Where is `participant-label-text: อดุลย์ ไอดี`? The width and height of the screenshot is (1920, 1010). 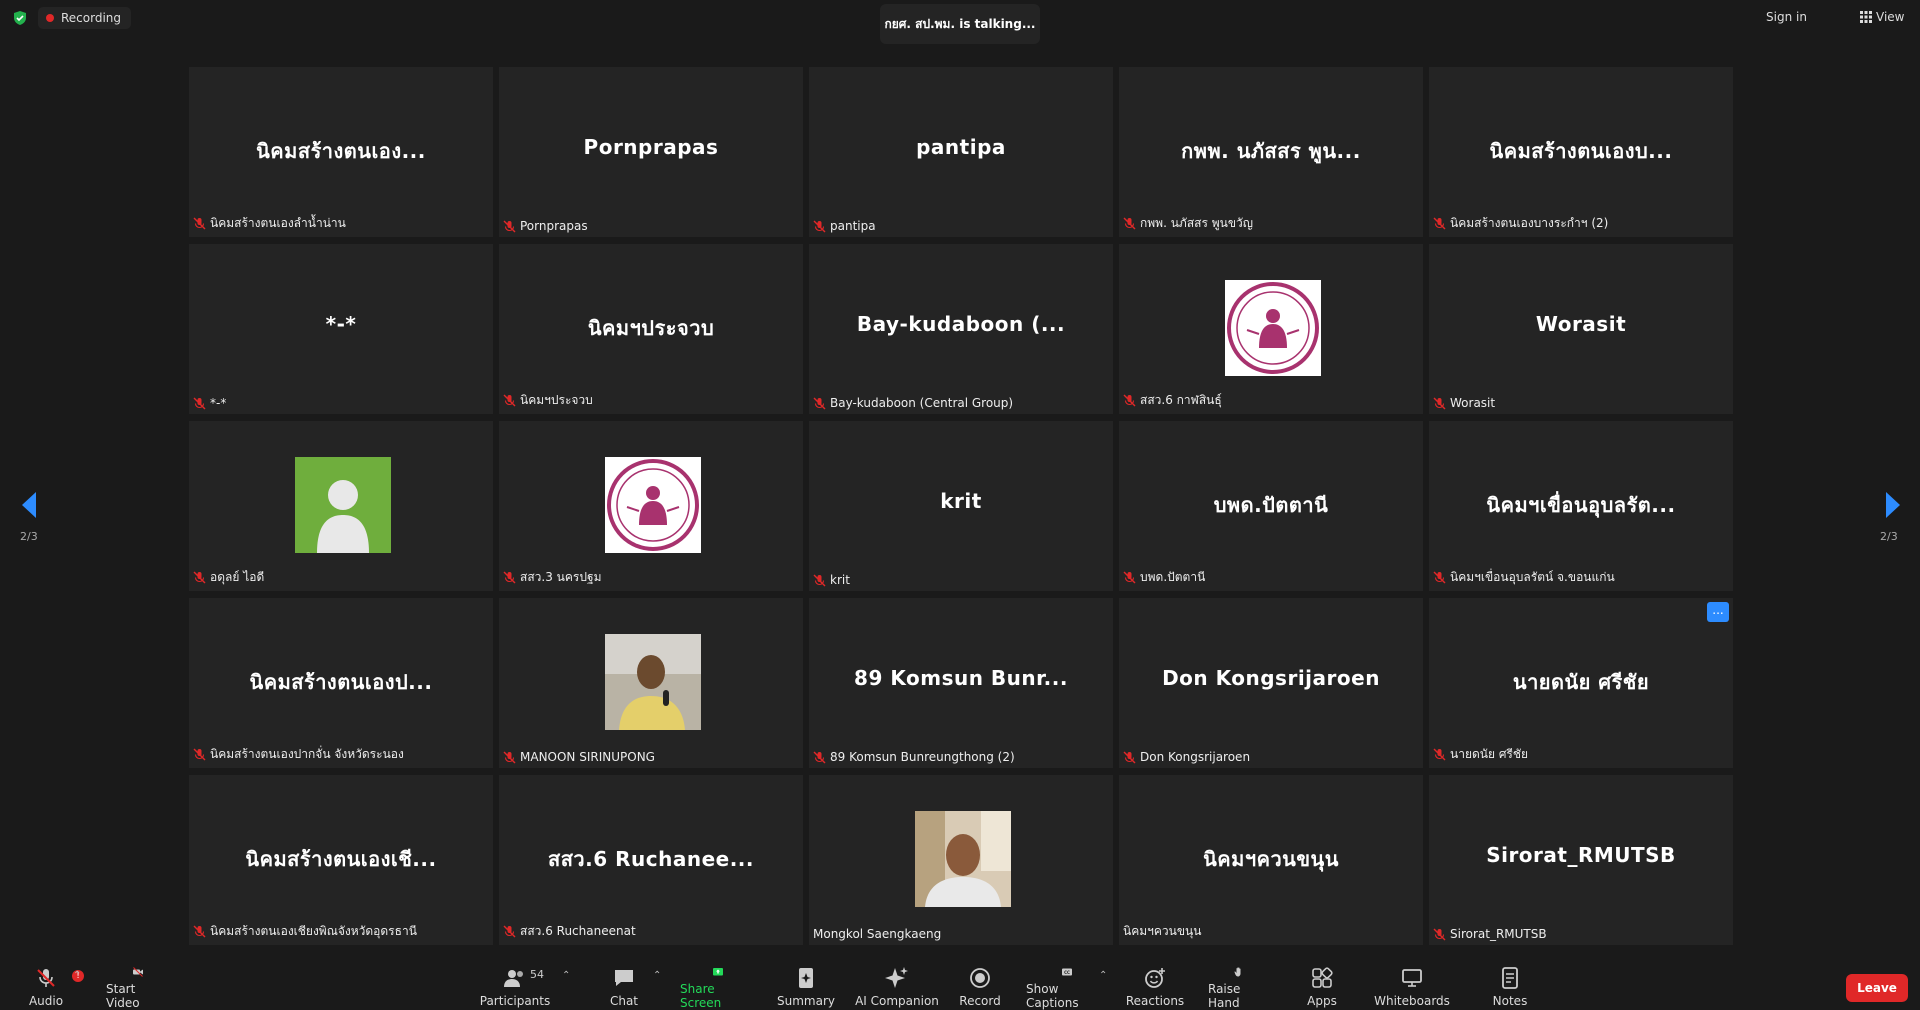 participant-label-text: อดุลย์ ไอดี is located at coordinates (237, 577).